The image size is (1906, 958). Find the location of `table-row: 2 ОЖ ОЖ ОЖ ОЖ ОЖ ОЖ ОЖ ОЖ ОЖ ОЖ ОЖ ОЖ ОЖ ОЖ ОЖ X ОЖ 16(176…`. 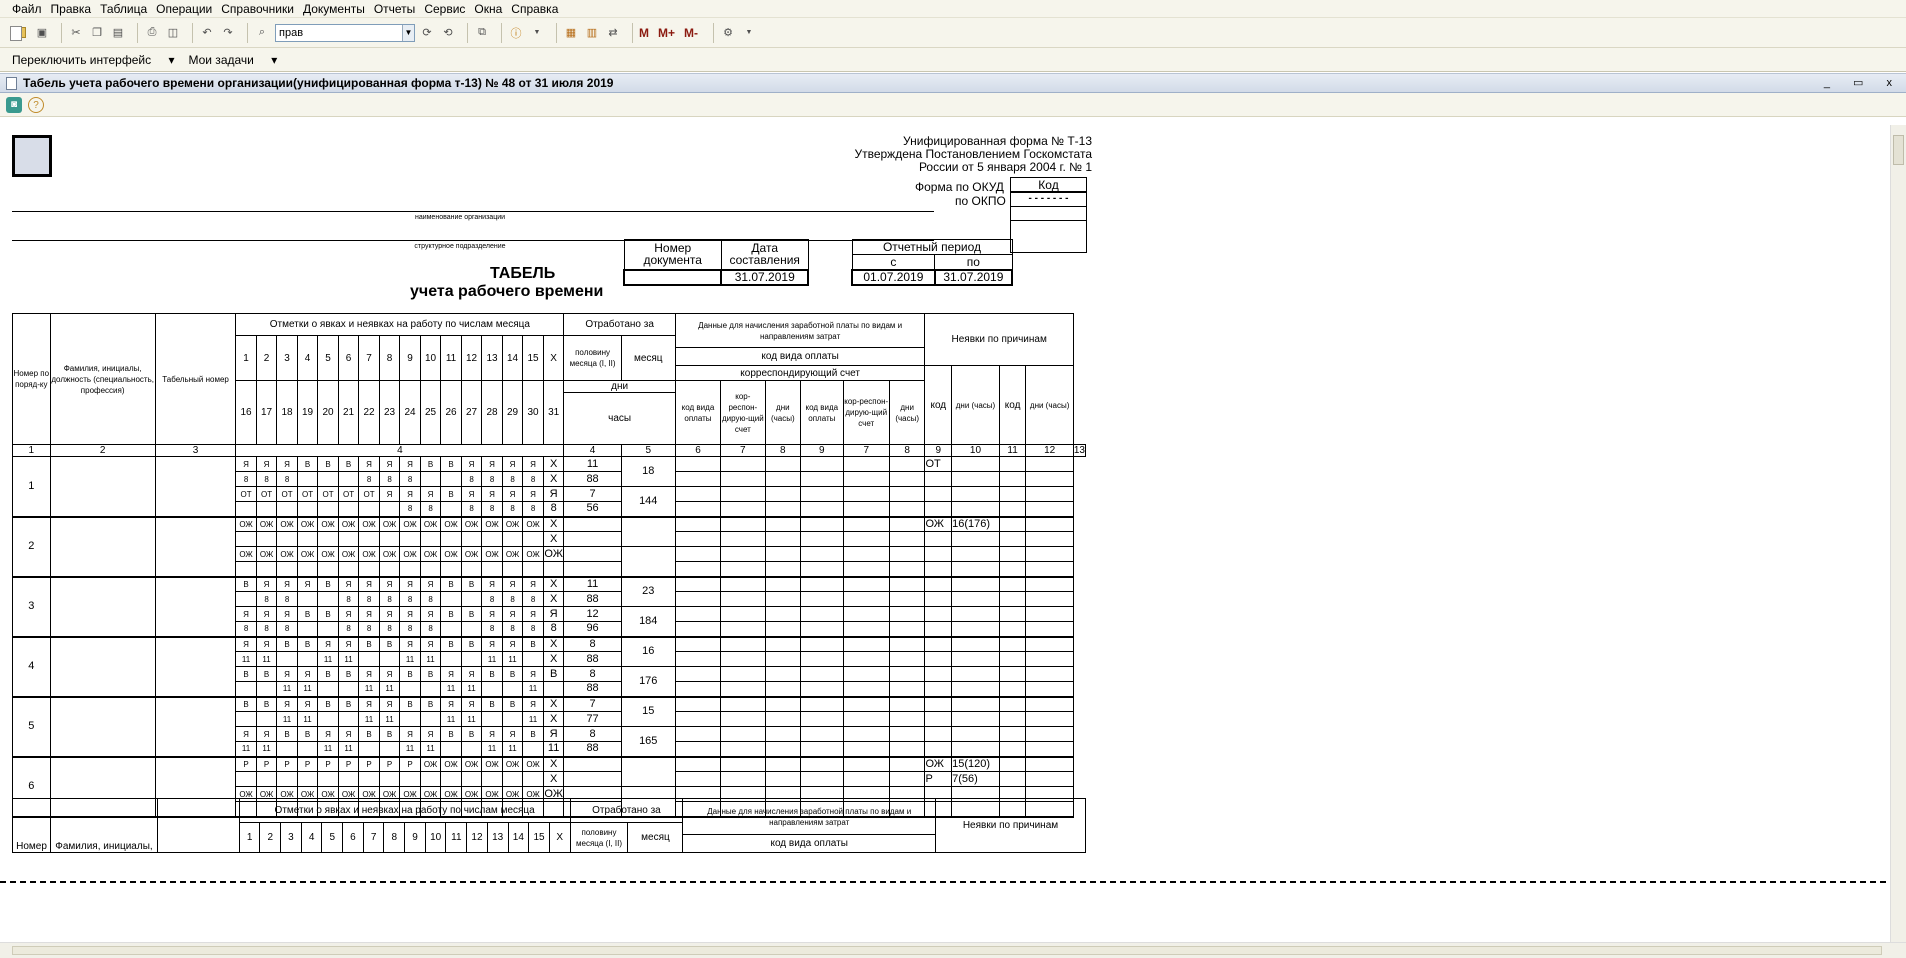

table-row: 2 ОЖ ОЖ ОЖ ОЖ ОЖ ОЖ ОЖ ОЖ ОЖ ОЖ ОЖ ОЖ ОЖ ОЖ ОЖ X ОЖ 16(176… is located at coordinates (549, 547).